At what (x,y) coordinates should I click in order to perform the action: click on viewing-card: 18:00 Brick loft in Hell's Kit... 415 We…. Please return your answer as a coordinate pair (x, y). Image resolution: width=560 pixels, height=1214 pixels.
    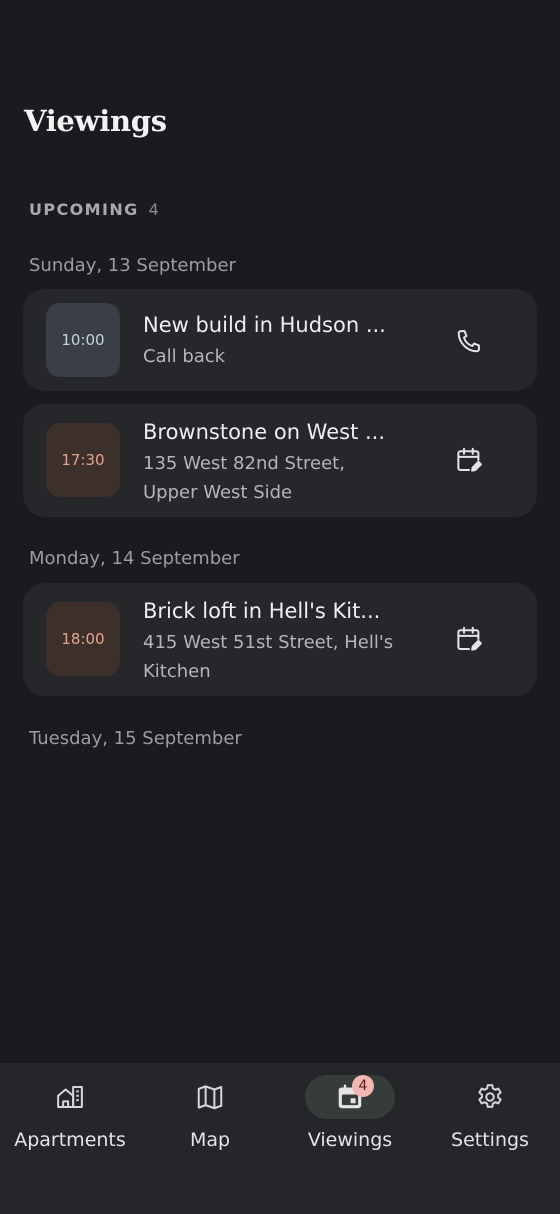
    Looking at the image, I should click on (280, 639).